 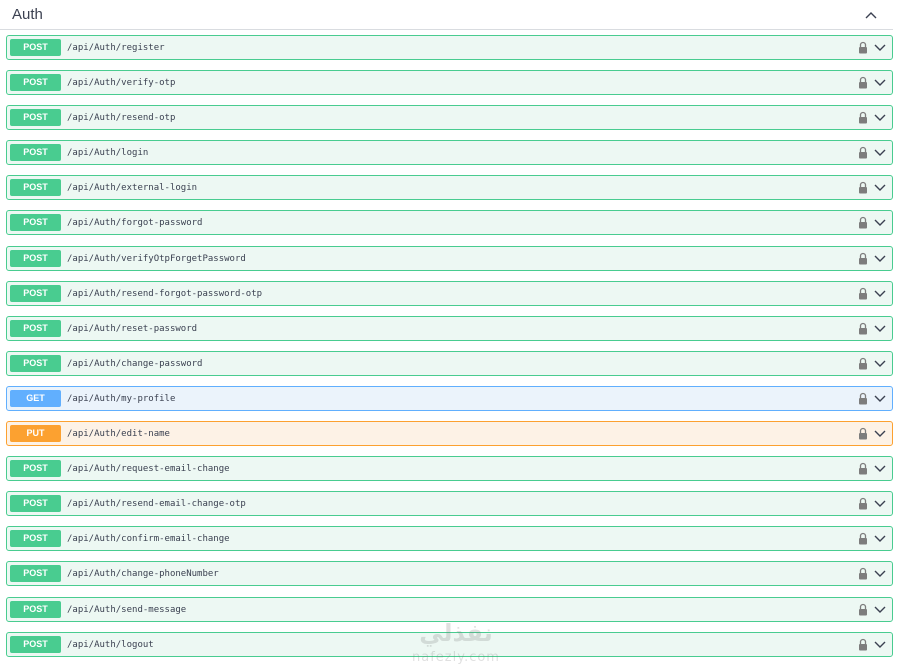 What do you see at coordinates (156, 258) in the screenshot?
I see `endpoint-path: /api/Auth/verifyOtpForgetPassword` at bounding box center [156, 258].